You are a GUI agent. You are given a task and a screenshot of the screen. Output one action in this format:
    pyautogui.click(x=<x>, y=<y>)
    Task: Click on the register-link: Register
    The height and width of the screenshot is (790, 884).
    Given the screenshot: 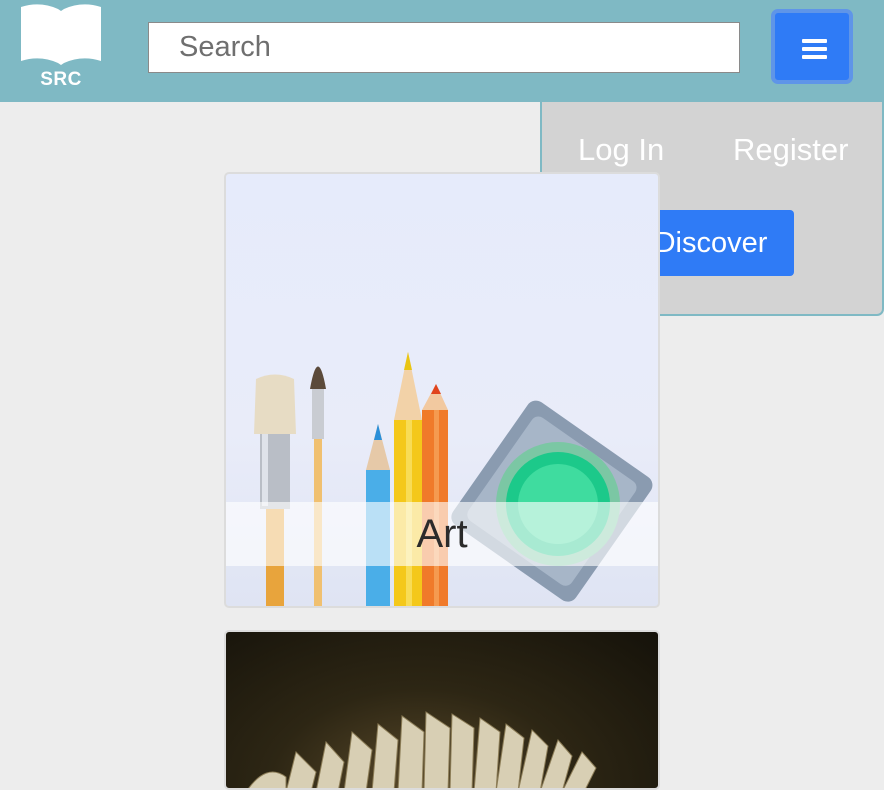 What is the action you would take?
    pyautogui.click(x=790, y=150)
    